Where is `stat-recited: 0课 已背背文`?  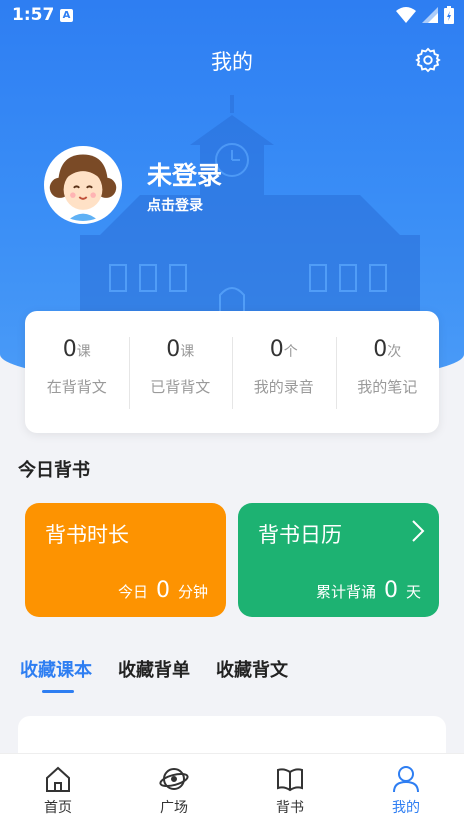
stat-recited: 0课 已背背文 is located at coordinates (180, 373).